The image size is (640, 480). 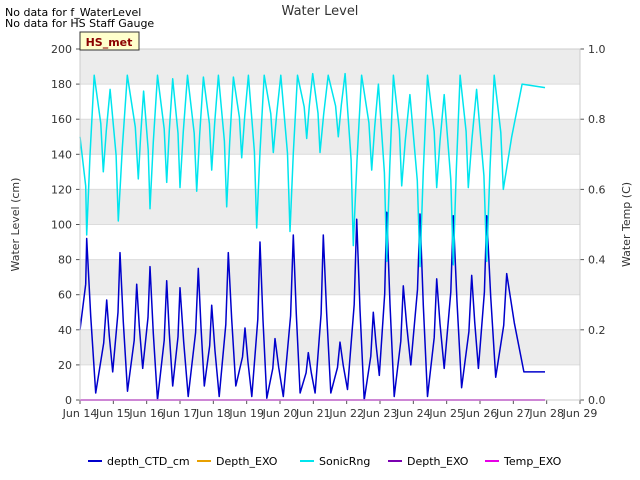 I want to click on legend-label-2: SonicRng, so click(x=344, y=461).